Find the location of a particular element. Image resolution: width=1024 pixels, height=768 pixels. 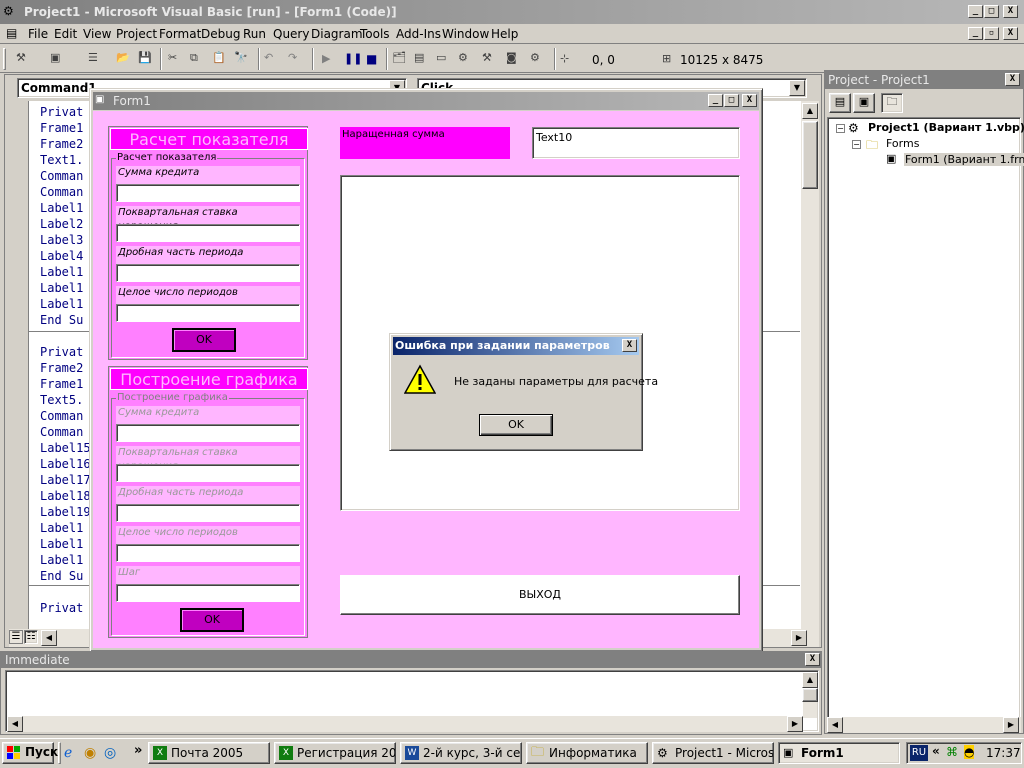

toggle-folders-icon: 🗀 is located at coordinates (892, 103).